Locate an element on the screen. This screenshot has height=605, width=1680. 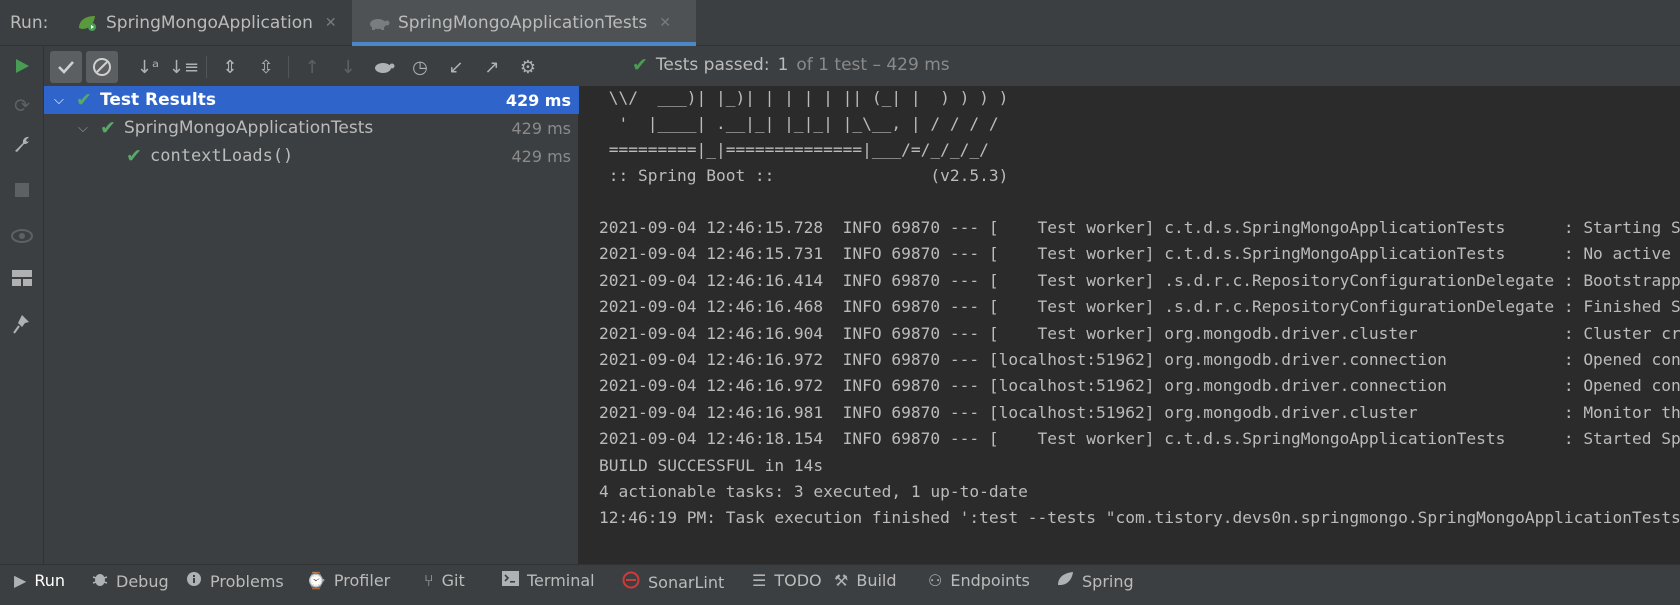
tool-todo-button: ☰ TODO is located at coordinates (787, 580).